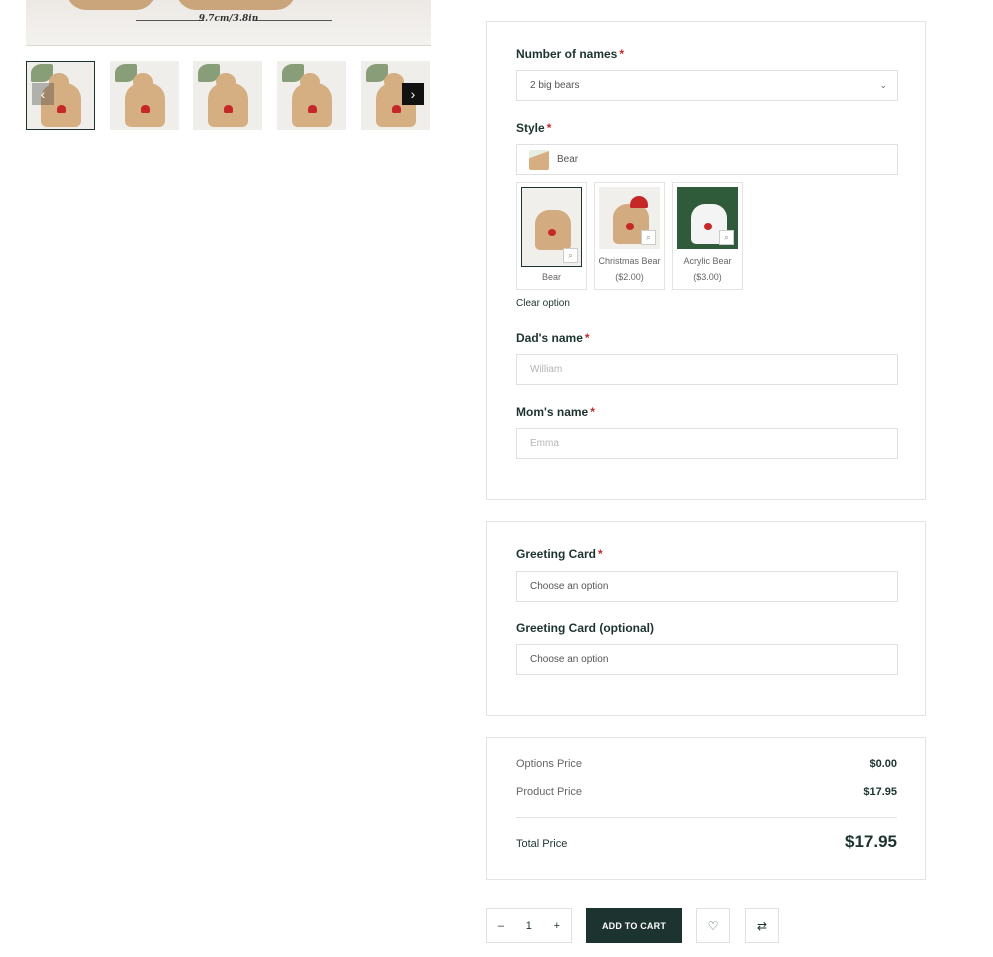 This screenshot has height=957, width=993. What do you see at coordinates (501, 926) in the screenshot?
I see `decrease-quantity-button: –` at bounding box center [501, 926].